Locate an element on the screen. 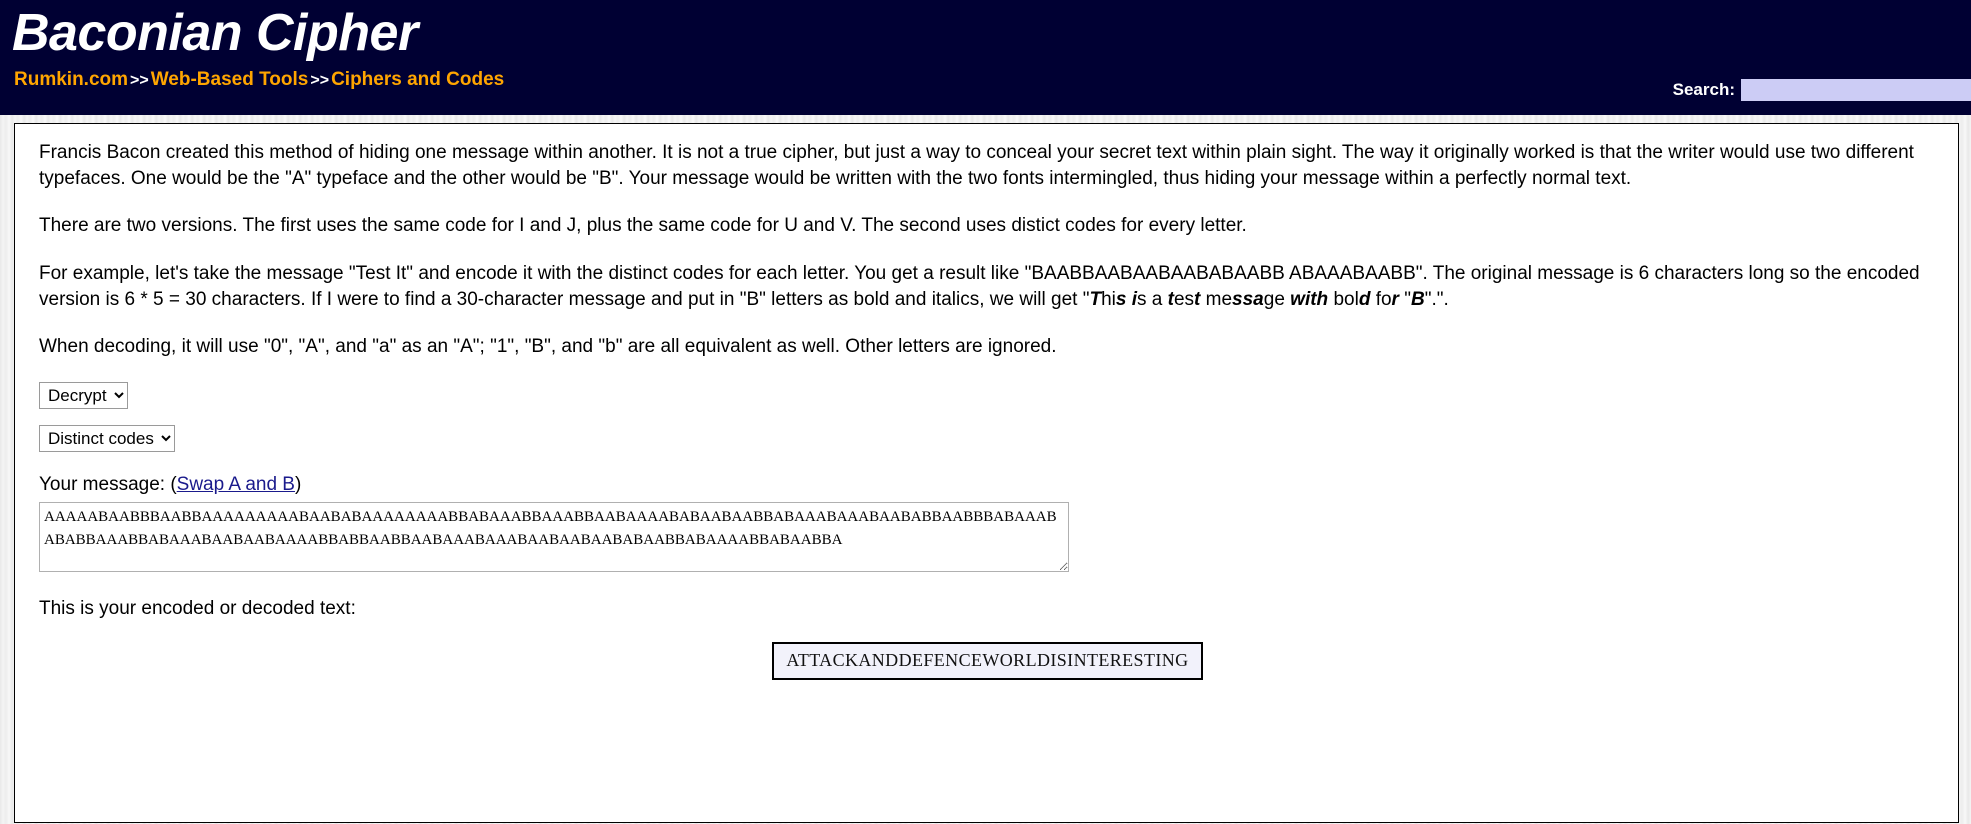  result-wrapper: ATTACKANDDEFENCEWORLDISINTERESTING is located at coordinates (987, 660).